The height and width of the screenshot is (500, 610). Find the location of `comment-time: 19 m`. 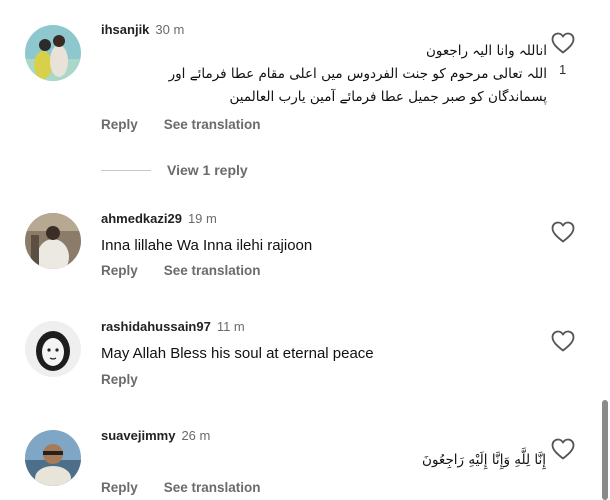

comment-time: 19 m is located at coordinates (202, 218).